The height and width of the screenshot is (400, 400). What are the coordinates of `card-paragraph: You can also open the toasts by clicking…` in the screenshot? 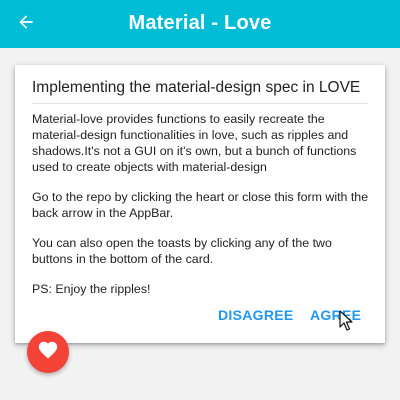 It's located at (182, 251).